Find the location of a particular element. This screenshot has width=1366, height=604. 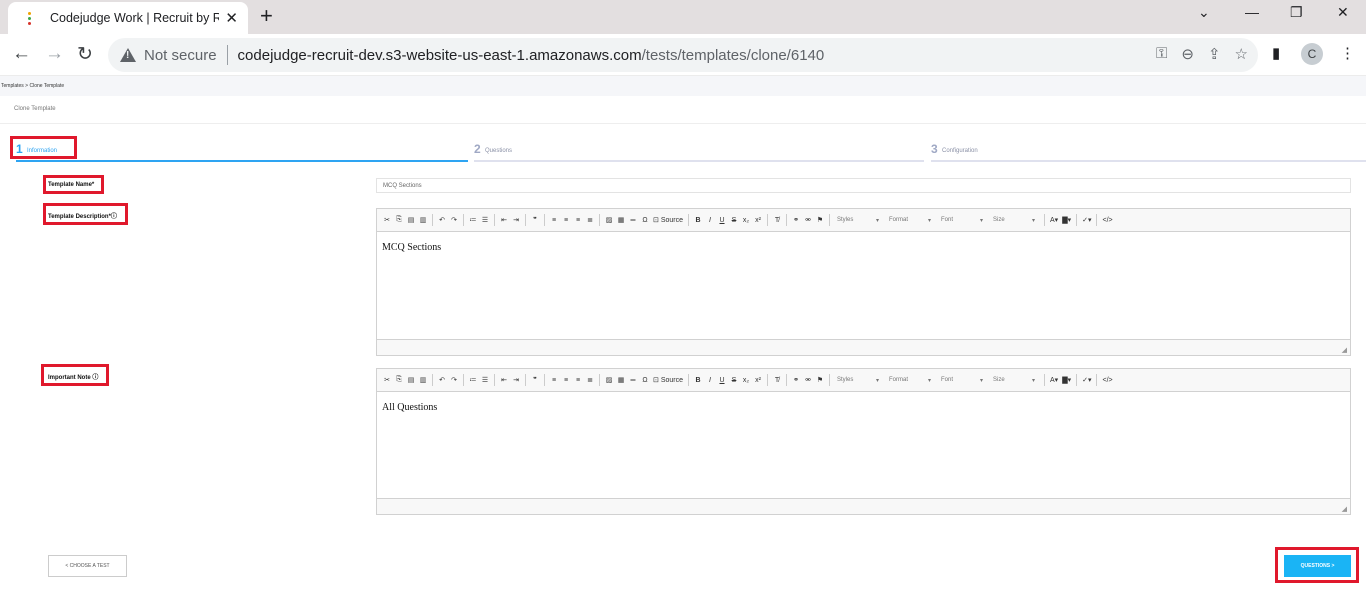

share-icon: ⇪ is located at coordinates (1214, 54).